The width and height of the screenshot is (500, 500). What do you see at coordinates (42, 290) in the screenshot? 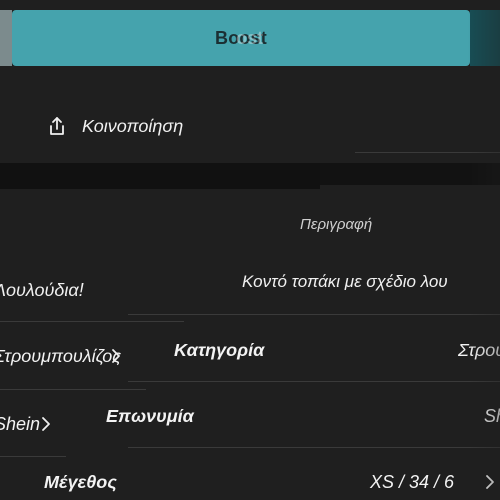
I see `description-left-ghost: Λουλούδια!` at bounding box center [42, 290].